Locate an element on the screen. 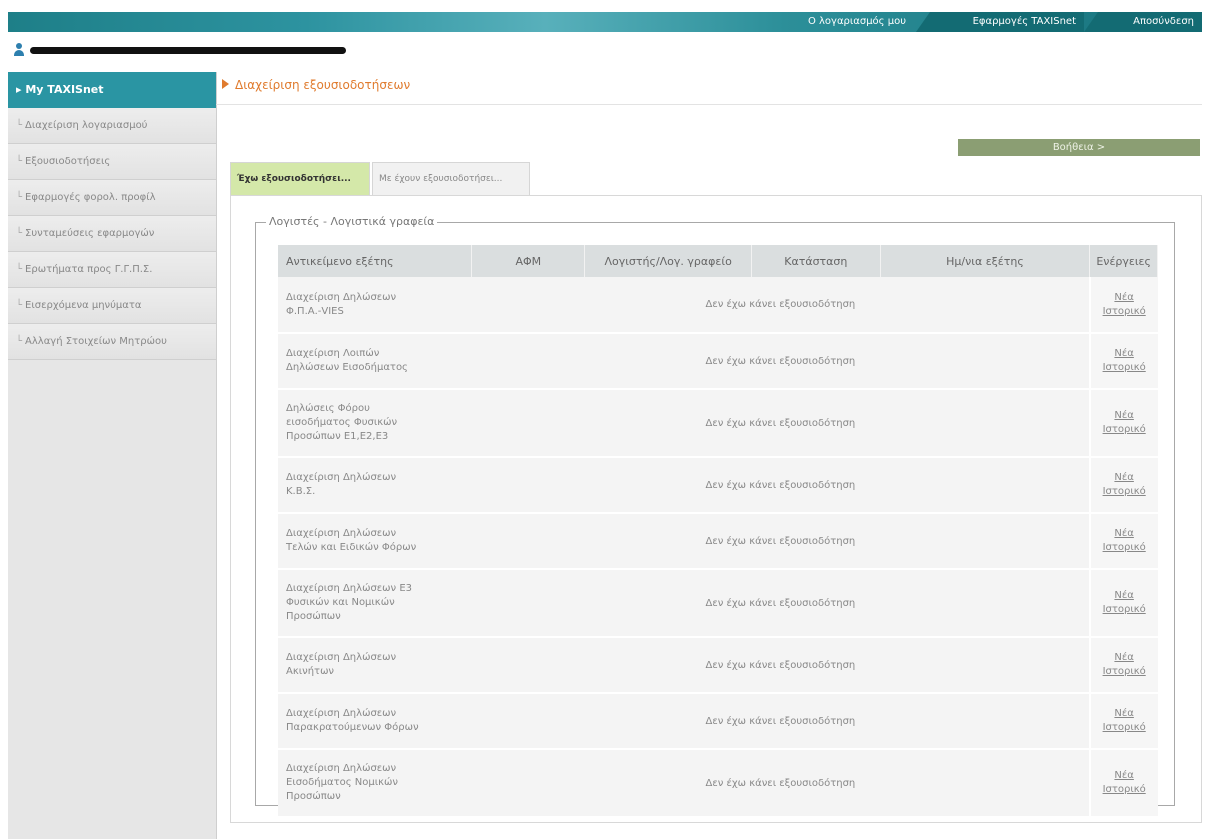  sidebar-item-tax-profile-apps: └ Εφαρμογές φορολ. προφίλ is located at coordinates (112, 198).